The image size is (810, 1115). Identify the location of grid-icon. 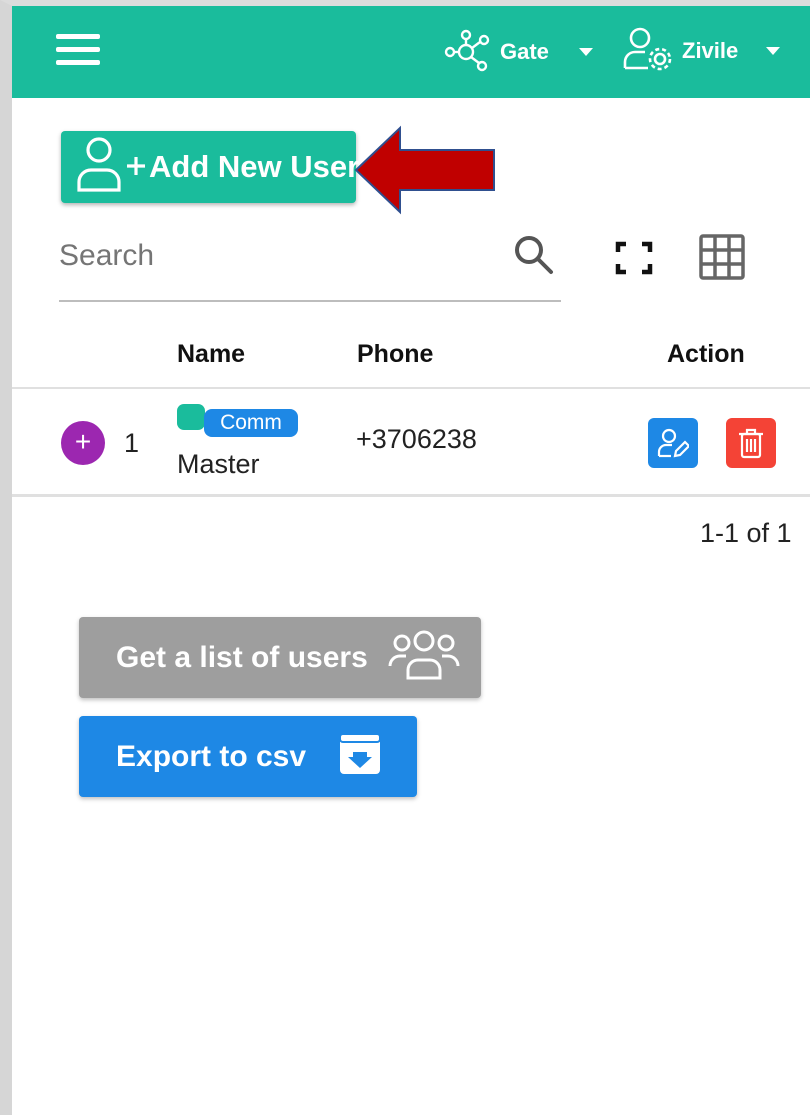
(722, 257).